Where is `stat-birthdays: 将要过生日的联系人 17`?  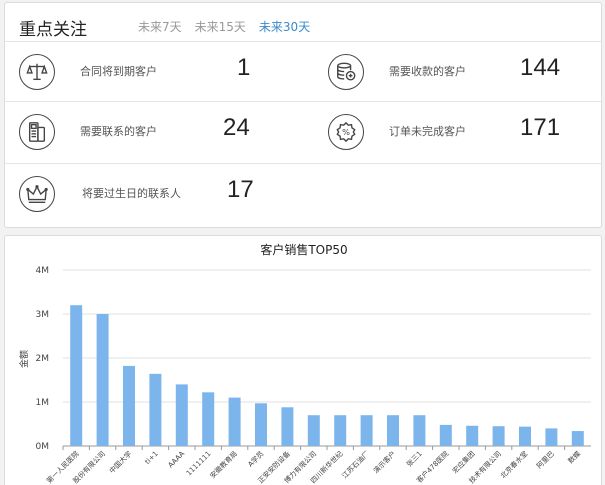
stat-birthdays: 将要过生日的联系人 17 is located at coordinates (154, 194).